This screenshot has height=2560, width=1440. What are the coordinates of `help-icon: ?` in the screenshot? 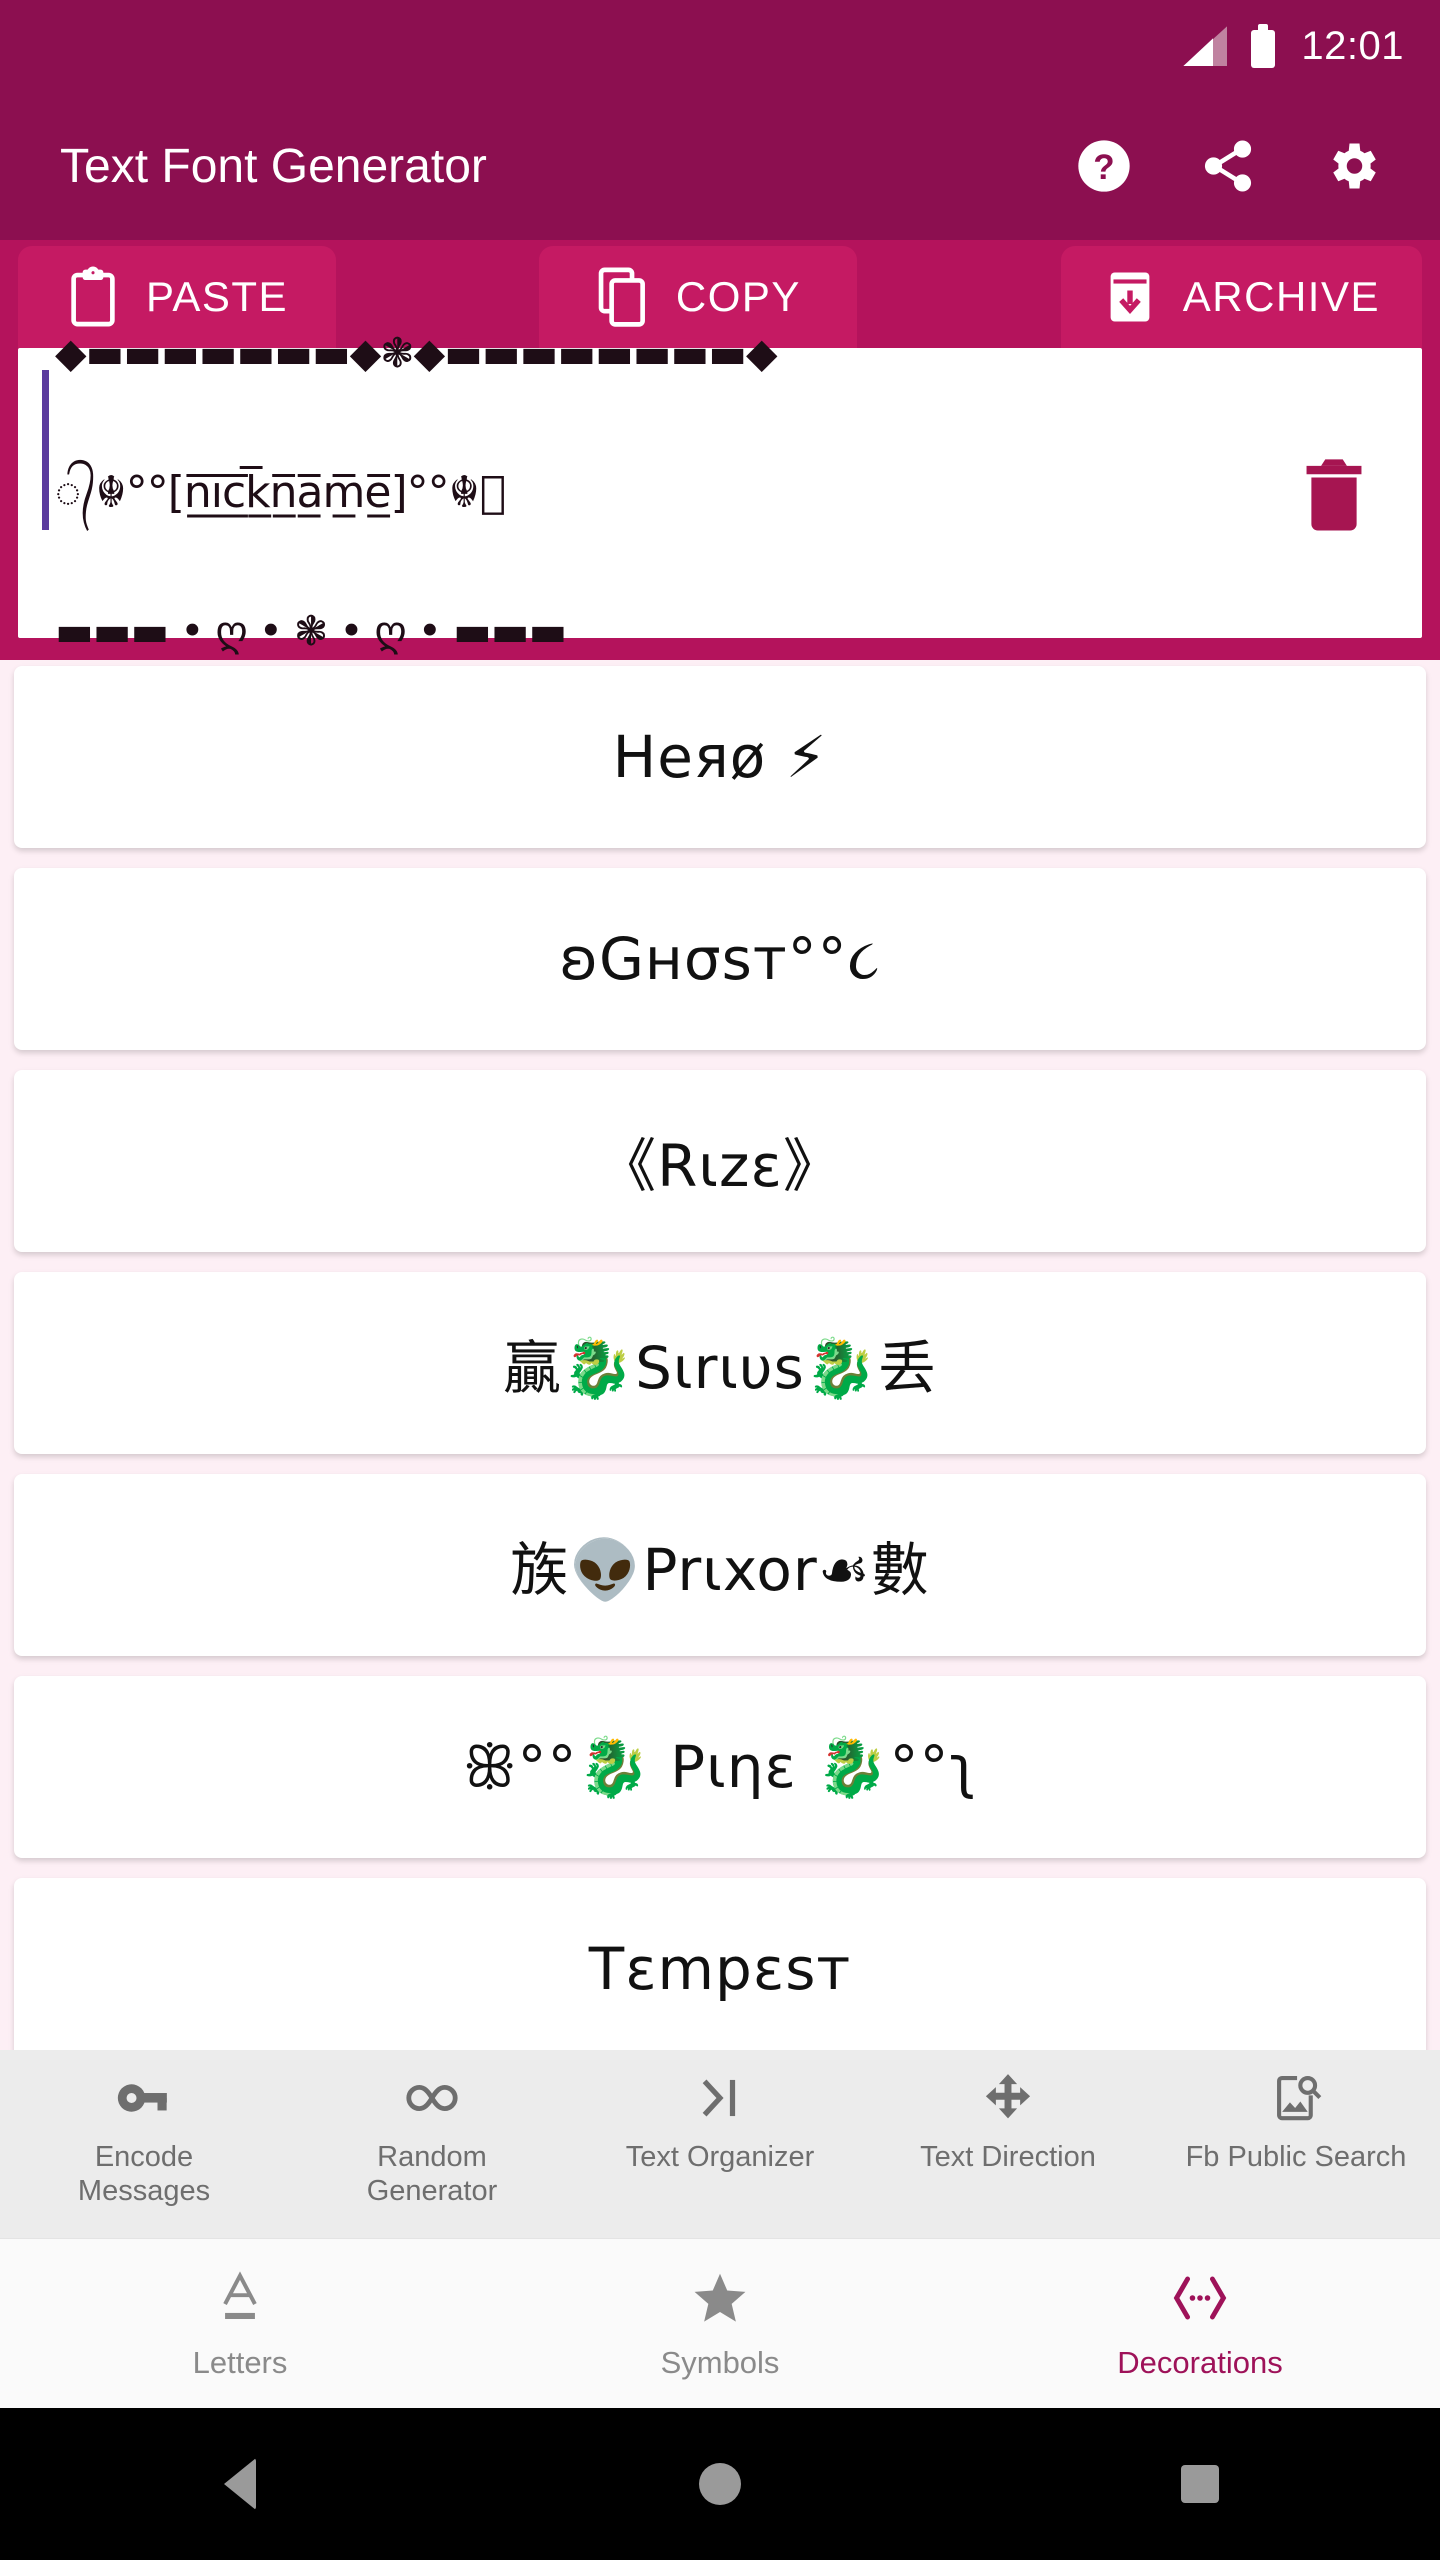 It's located at (1104, 166).